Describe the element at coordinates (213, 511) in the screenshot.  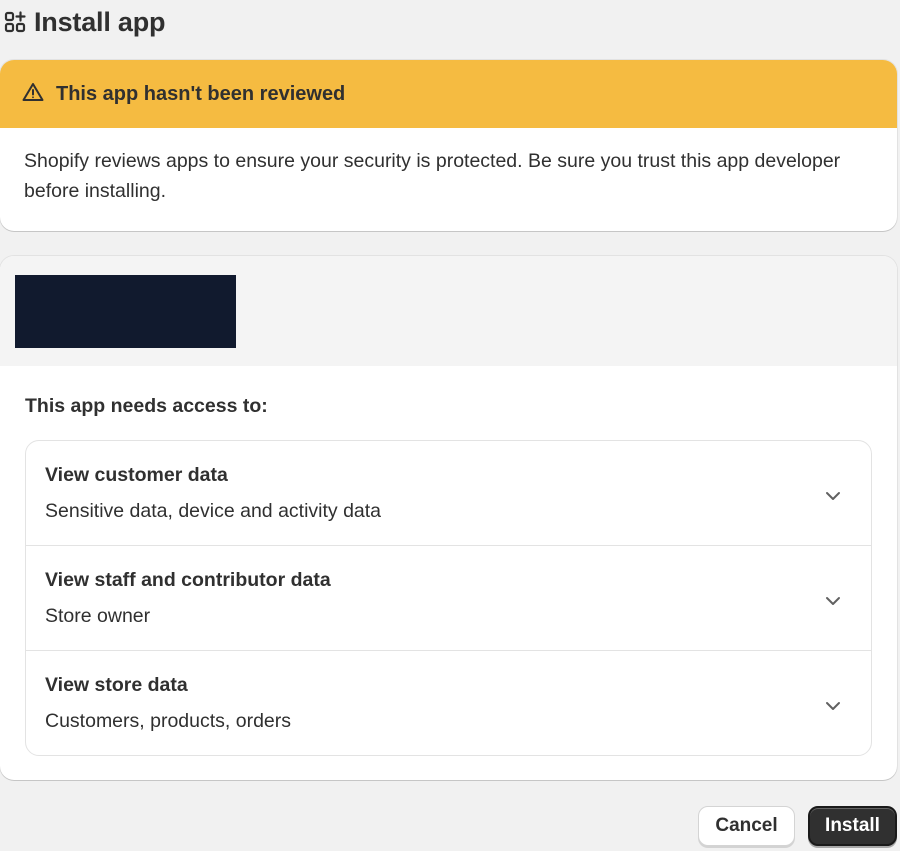
I see `permission-description: Sensitive data, device and activity data` at that location.